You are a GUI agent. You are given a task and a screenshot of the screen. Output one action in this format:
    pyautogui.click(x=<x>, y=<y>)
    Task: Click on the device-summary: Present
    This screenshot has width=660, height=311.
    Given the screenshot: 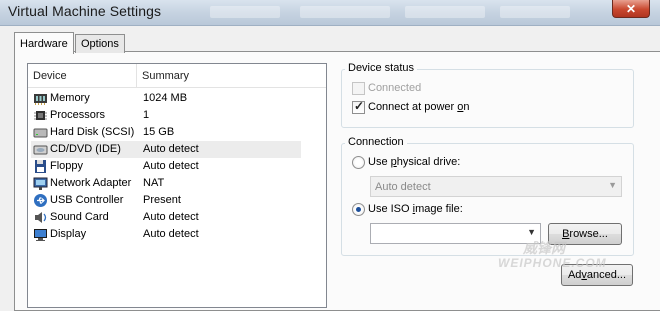 What is the action you would take?
    pyautogui.click(x=162, y=200)
    